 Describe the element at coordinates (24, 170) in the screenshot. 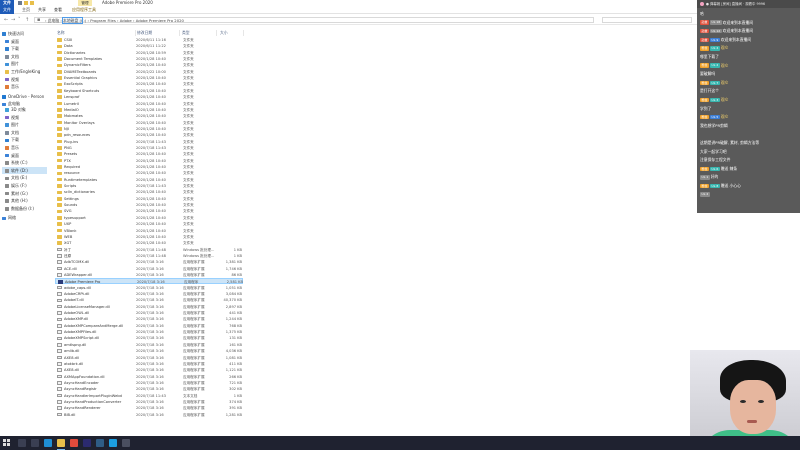

I see `nav-item: 软件 (D:)` at that location.